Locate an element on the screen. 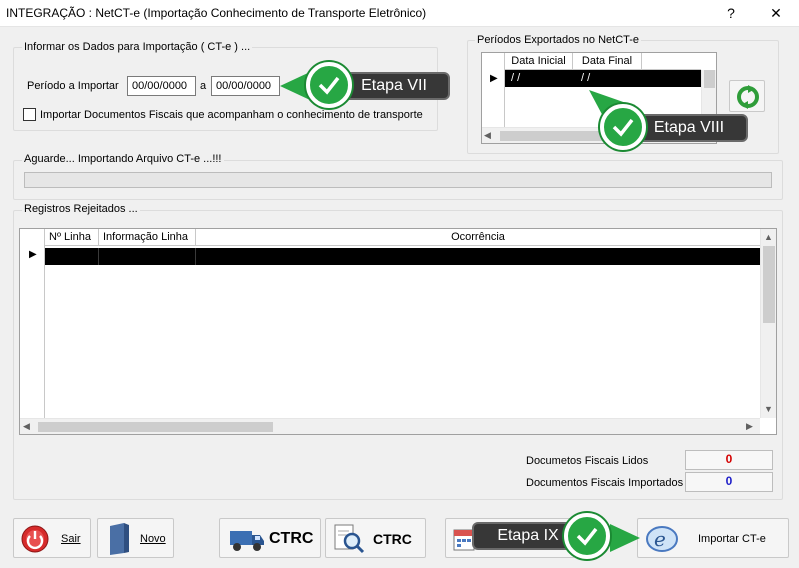 Image resolution: width=799 pixels, height=568 pixels. import-progress-bar is located at coordinates (398, 180).